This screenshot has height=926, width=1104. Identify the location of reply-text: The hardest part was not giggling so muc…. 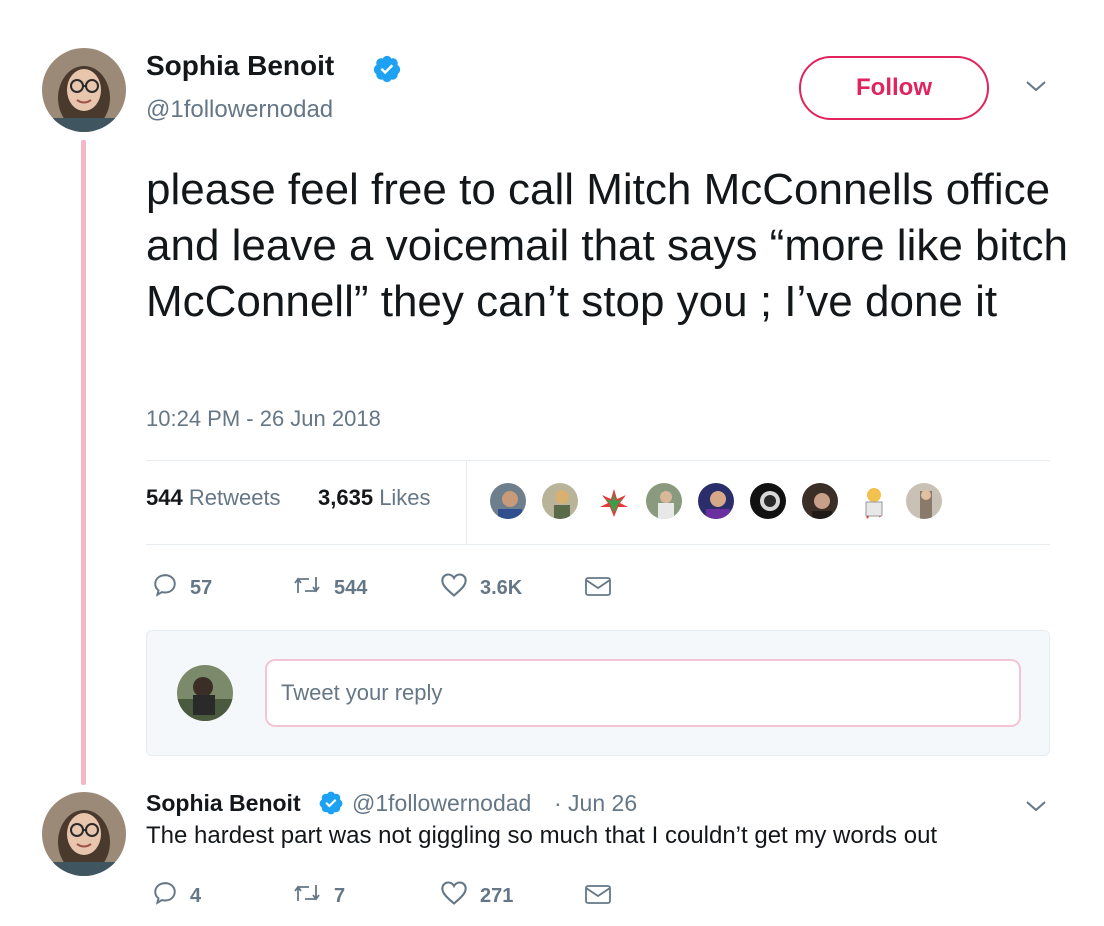
(542, 835).